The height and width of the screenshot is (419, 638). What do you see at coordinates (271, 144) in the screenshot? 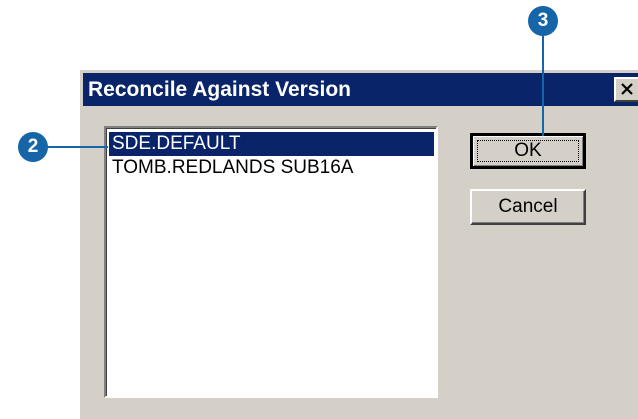
I see `version-item-sde-default: SDE.DEFAULT` at bounding box center [271, 144].